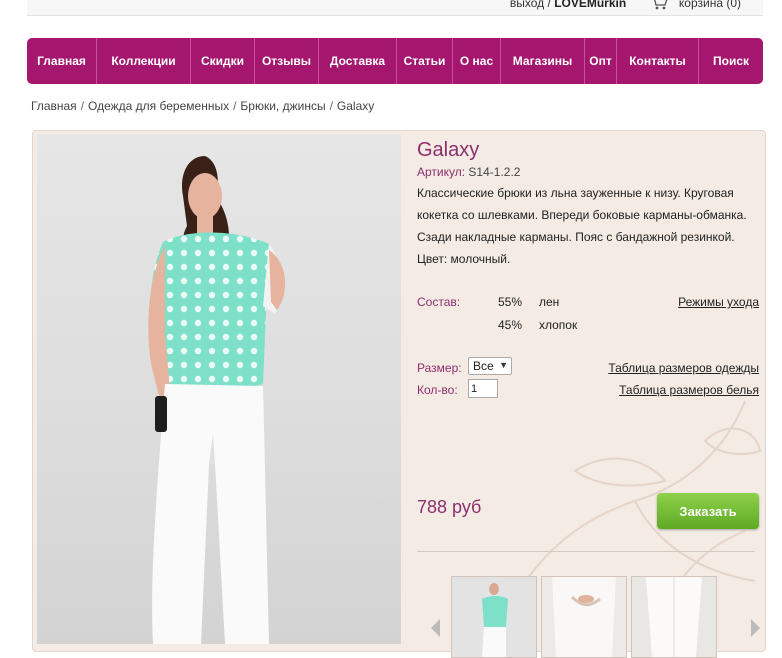 Image resolution: width=782 pixels, height=658 pixels. What do you see at coordinates (448, 150) in the screenshot?
I see `product-title: Galaxy` at bounding box center [448, 150].